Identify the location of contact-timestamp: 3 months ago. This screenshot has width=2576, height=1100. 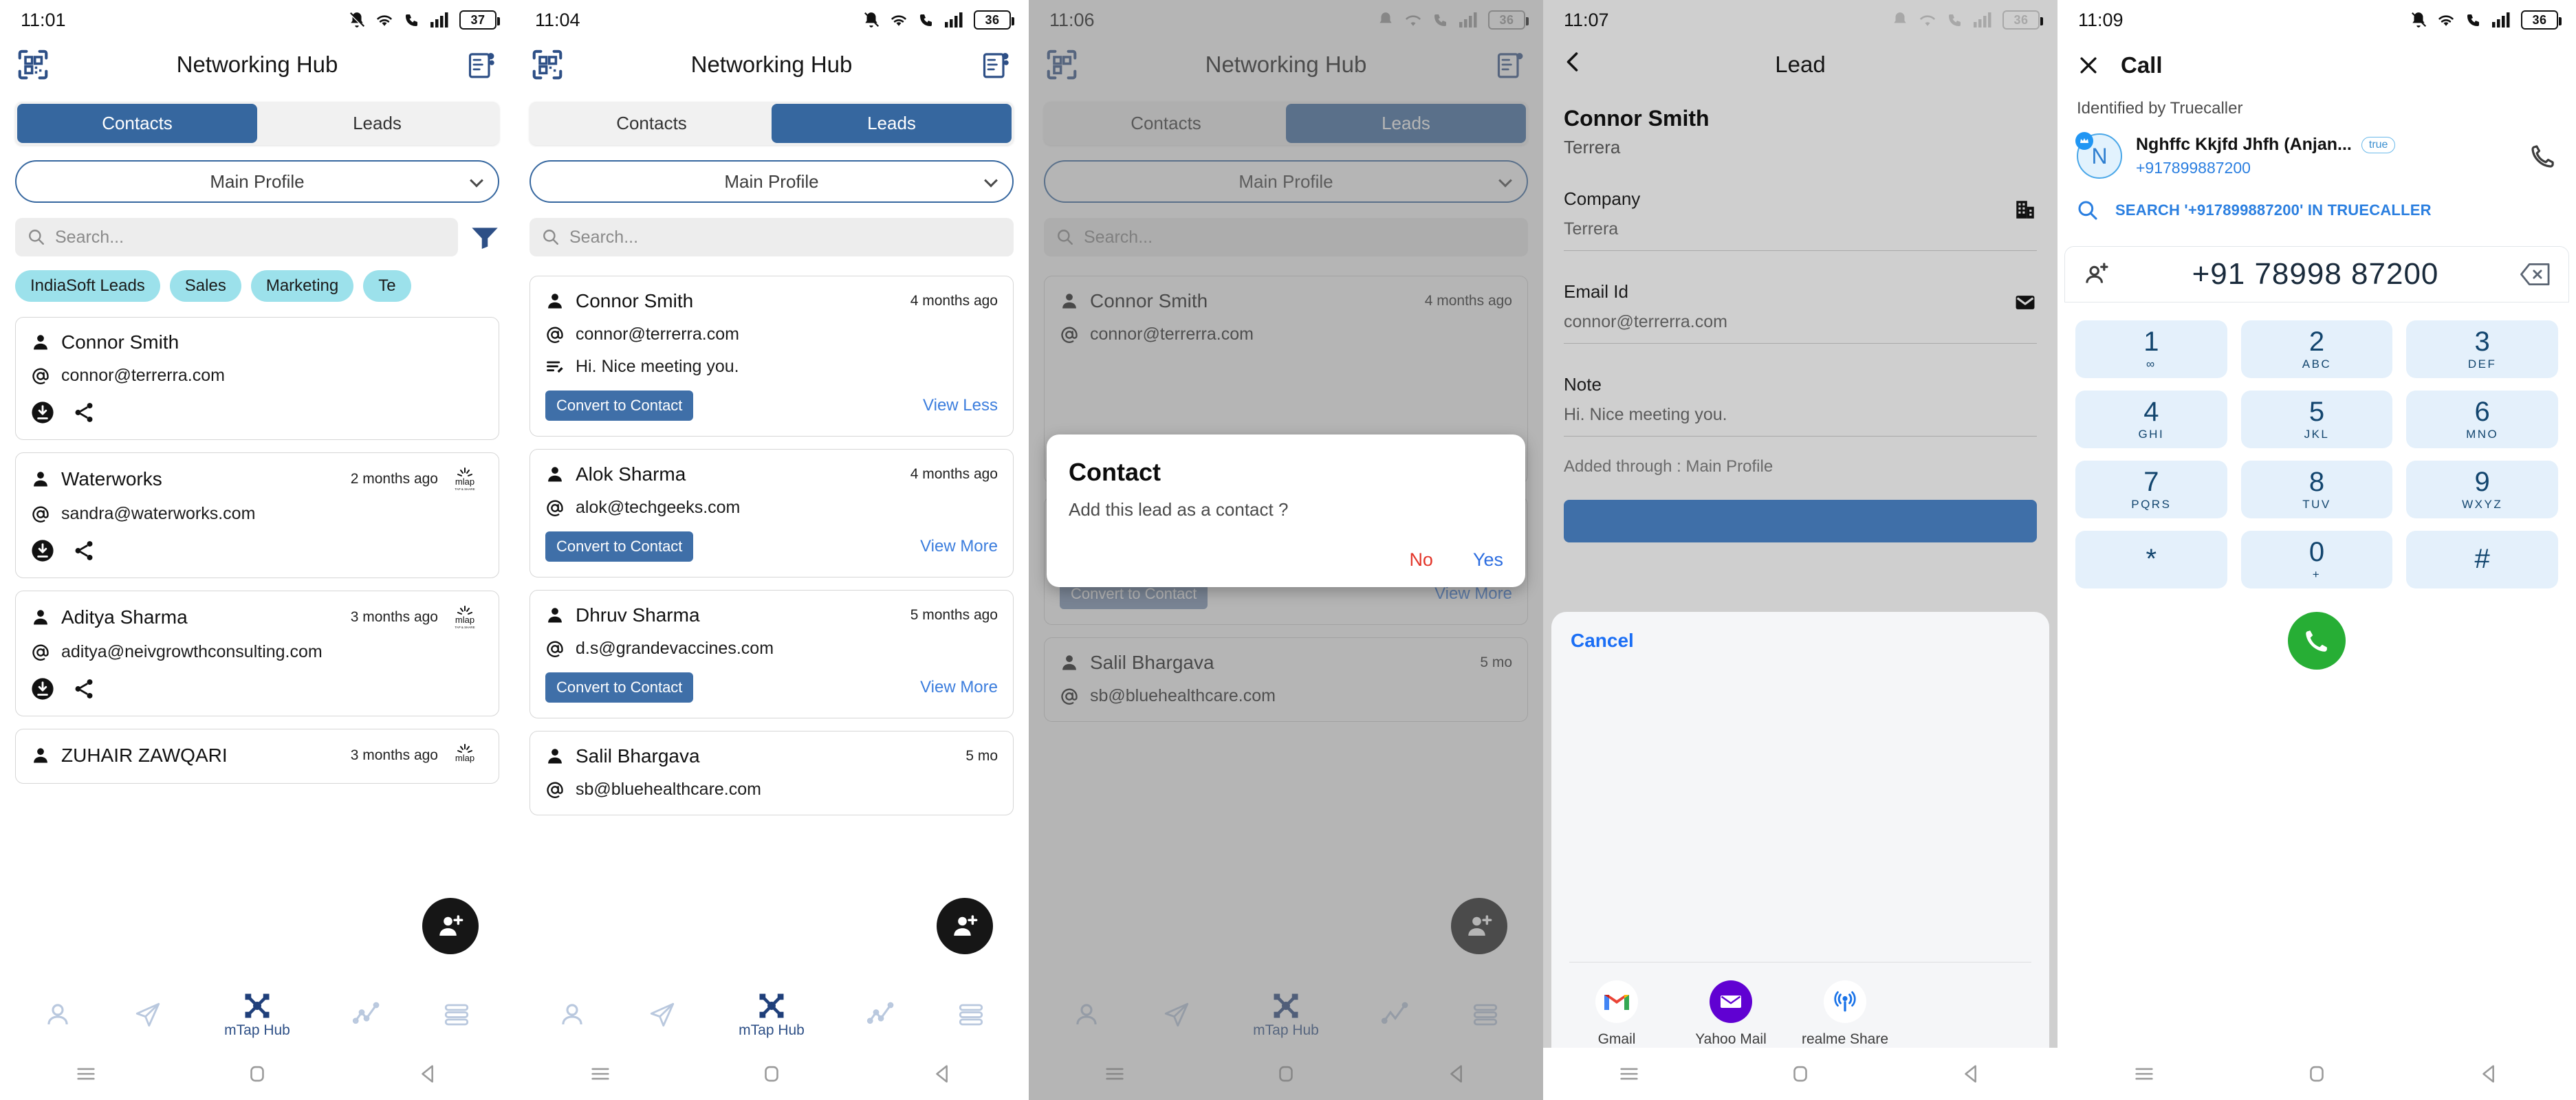
(394, 617).